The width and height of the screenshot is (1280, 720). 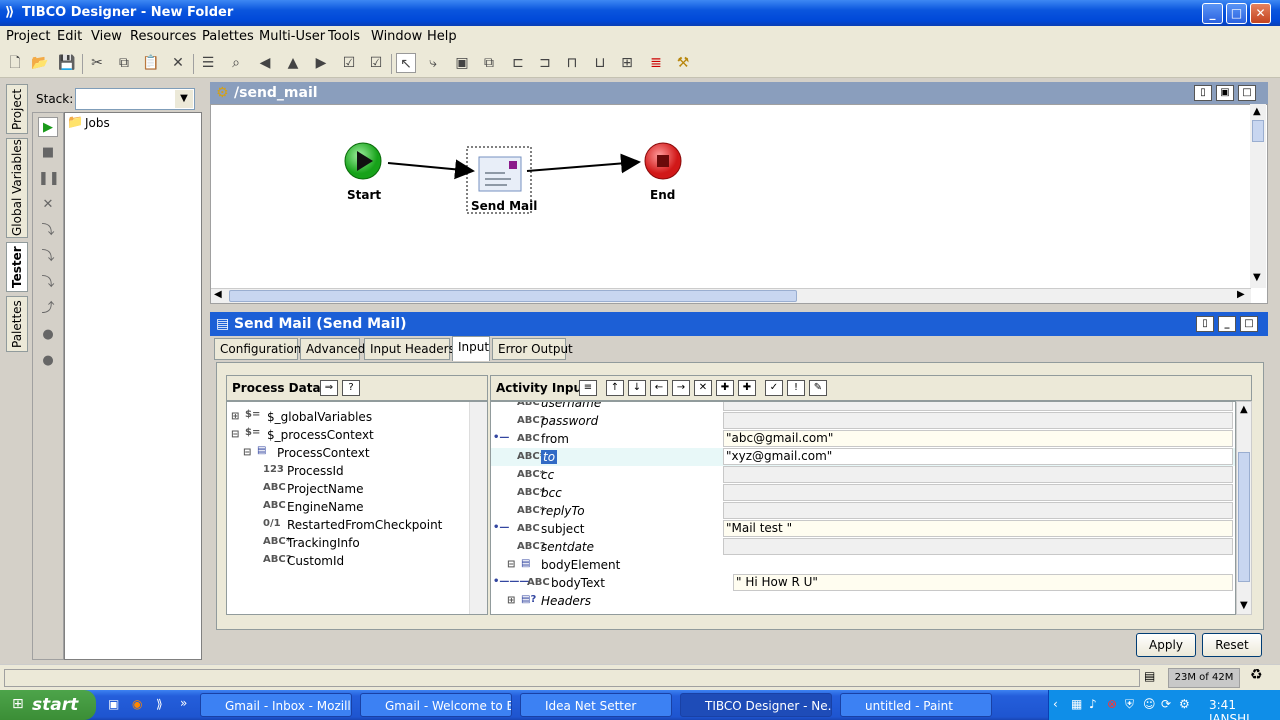 I want to click on doc-icon: ▯, so click(x=1205, y=324).